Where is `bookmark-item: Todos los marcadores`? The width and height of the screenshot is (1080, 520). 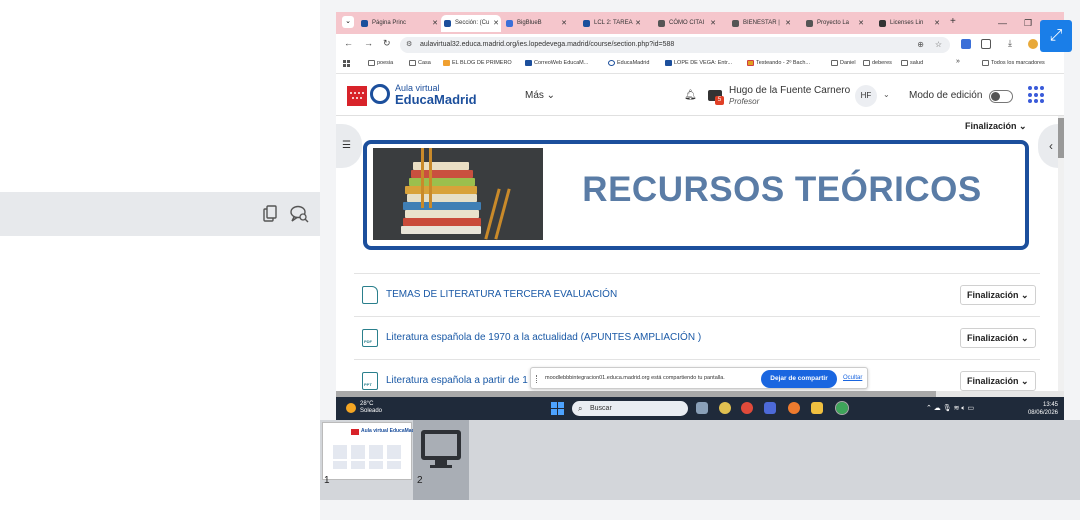
bookmark-item: Todos los marcadores is located at coordinates (1013, 63).